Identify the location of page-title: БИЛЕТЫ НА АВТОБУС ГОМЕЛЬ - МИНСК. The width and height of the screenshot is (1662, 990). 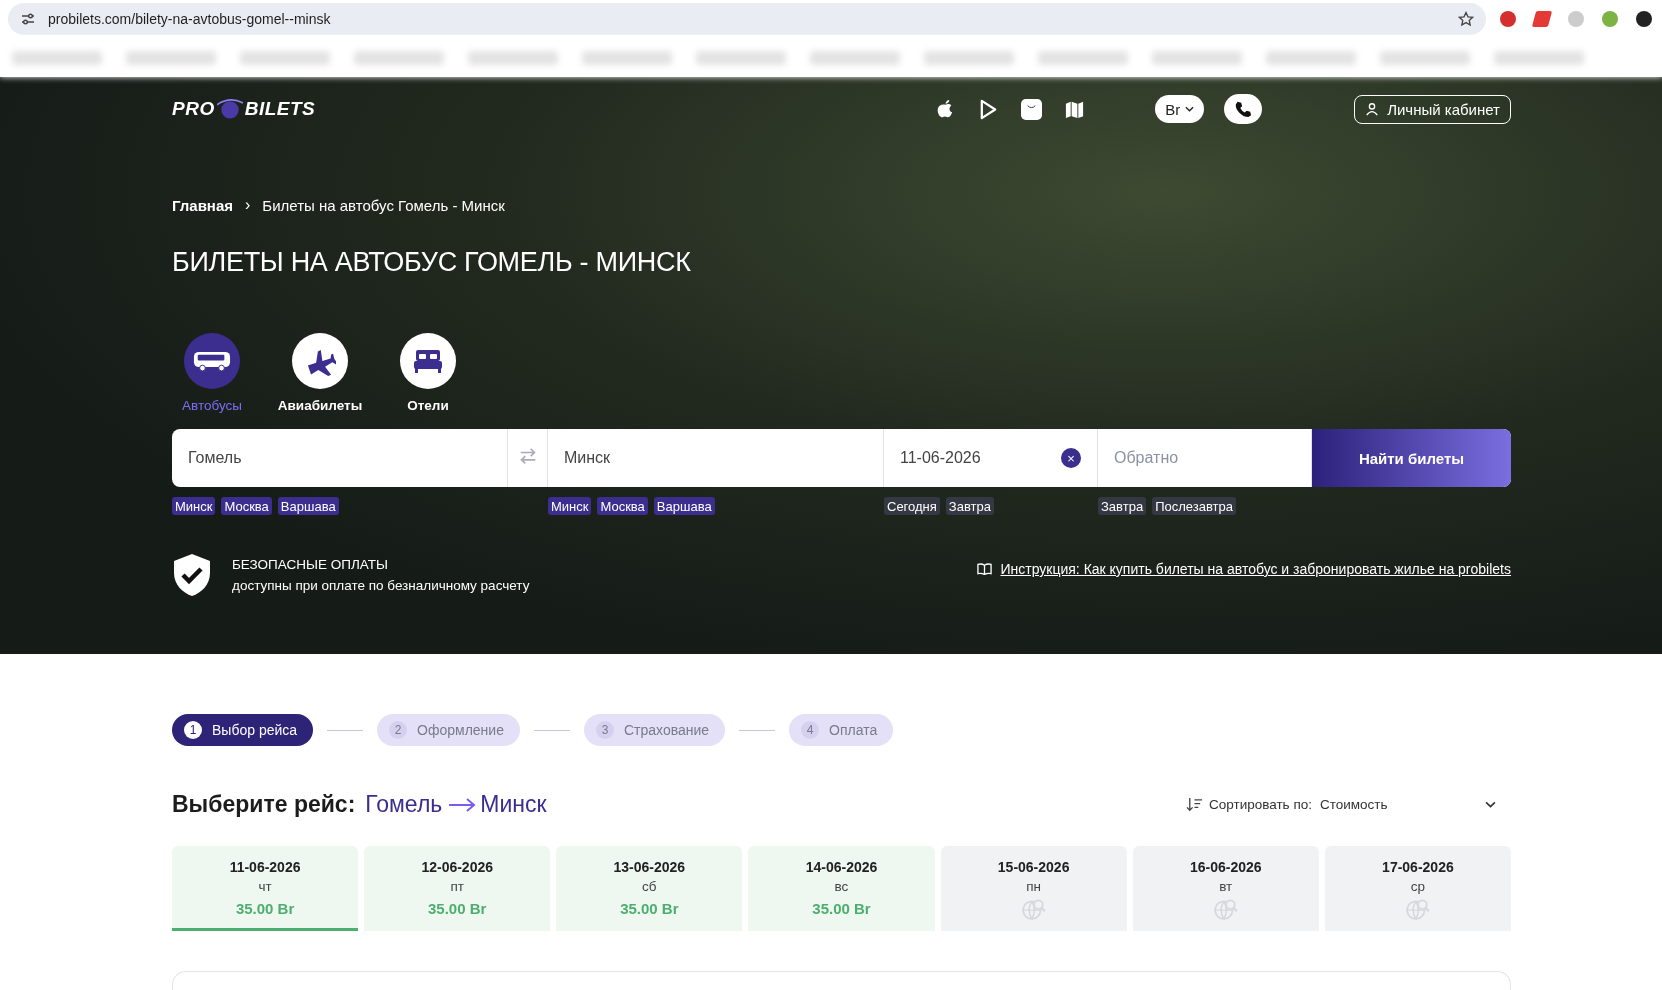
(432, 262).